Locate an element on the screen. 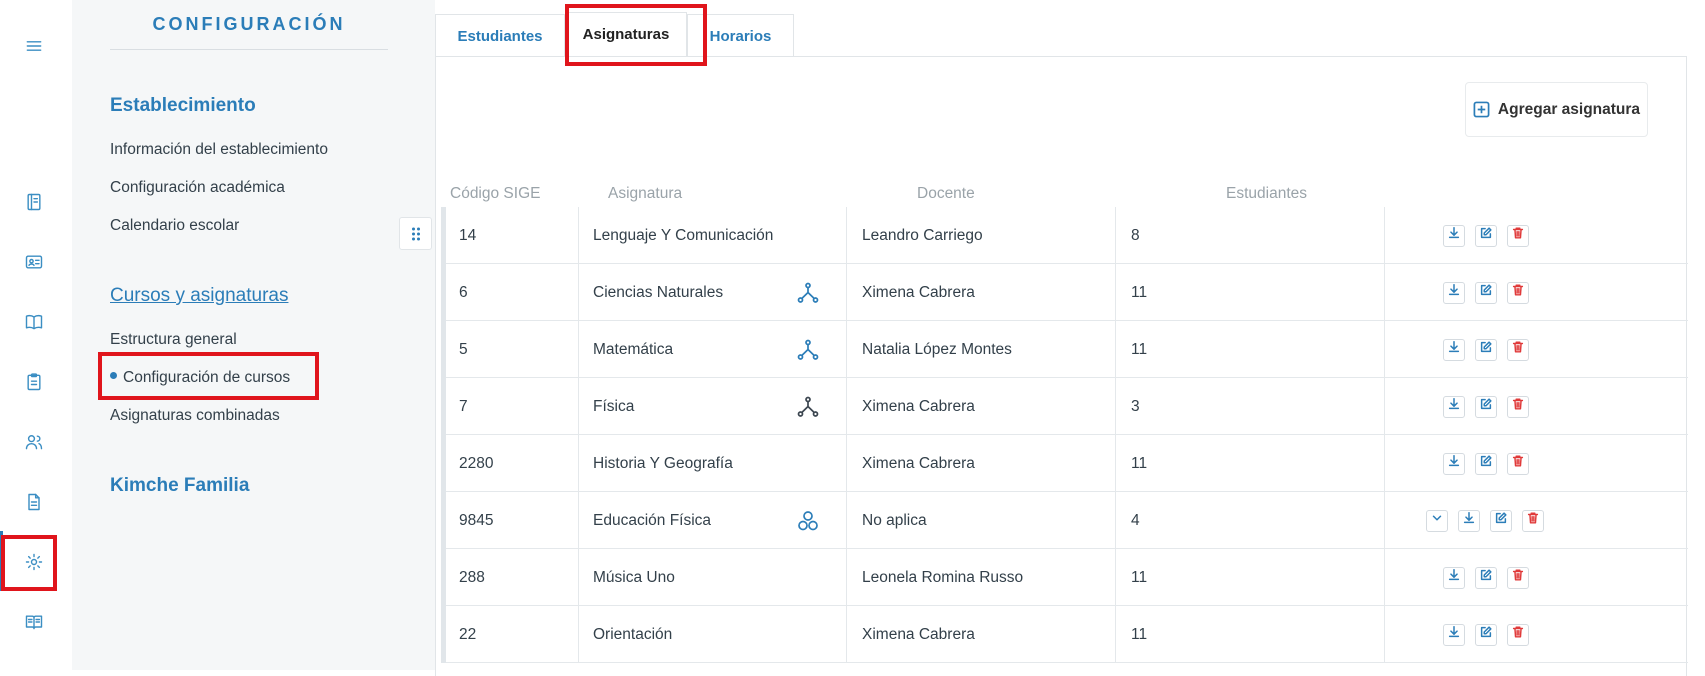  nav-config-academica: Configuración académica is located at coordinates (197, 188).